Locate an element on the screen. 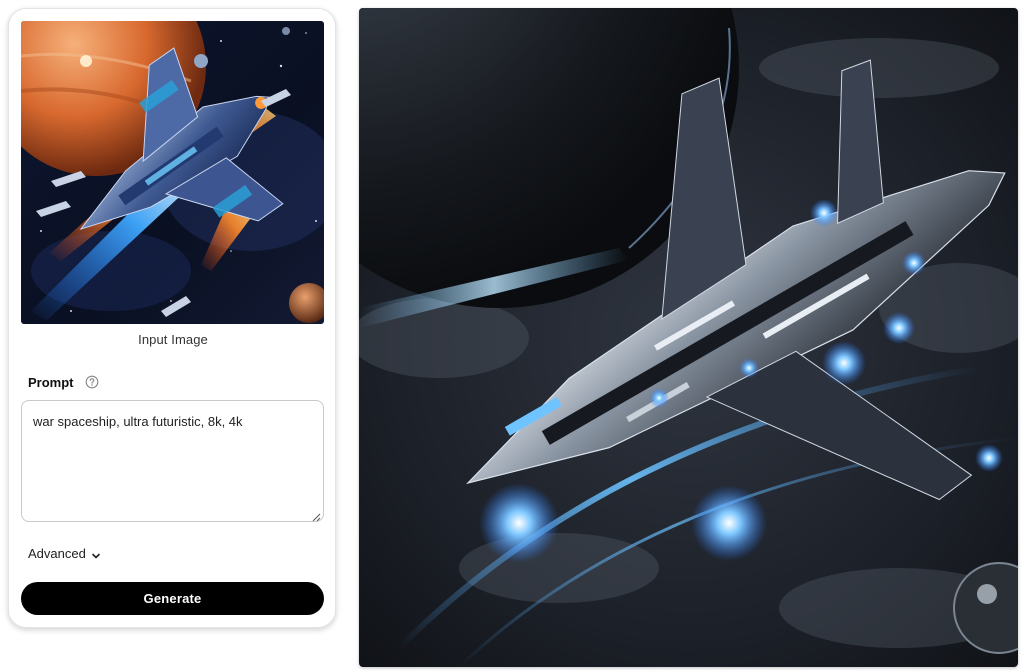 The height and width of the screenshot is (672, 1027). input-image is located at coordinates (172, 172).